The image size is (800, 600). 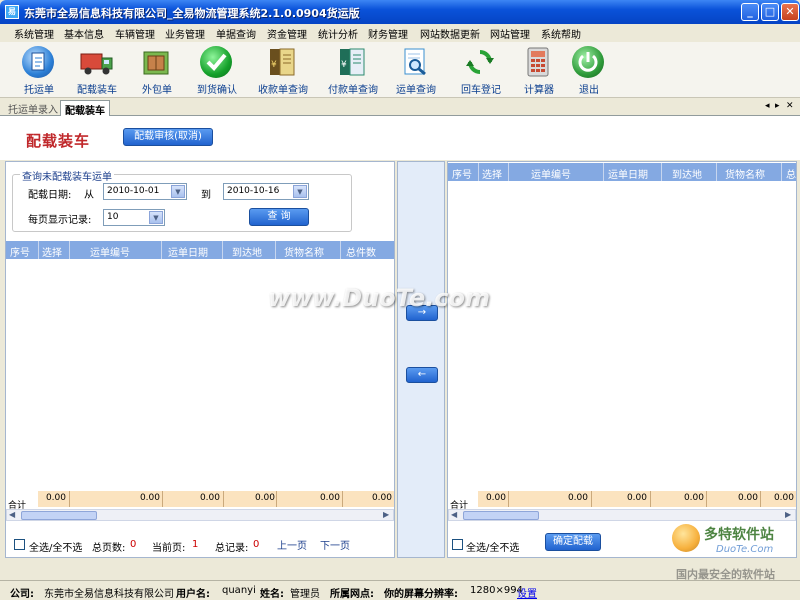 What do you see at coordinates (279, 217) in the screenshot?
I see `query-button: 查 询` at bounding box center [279, 217].